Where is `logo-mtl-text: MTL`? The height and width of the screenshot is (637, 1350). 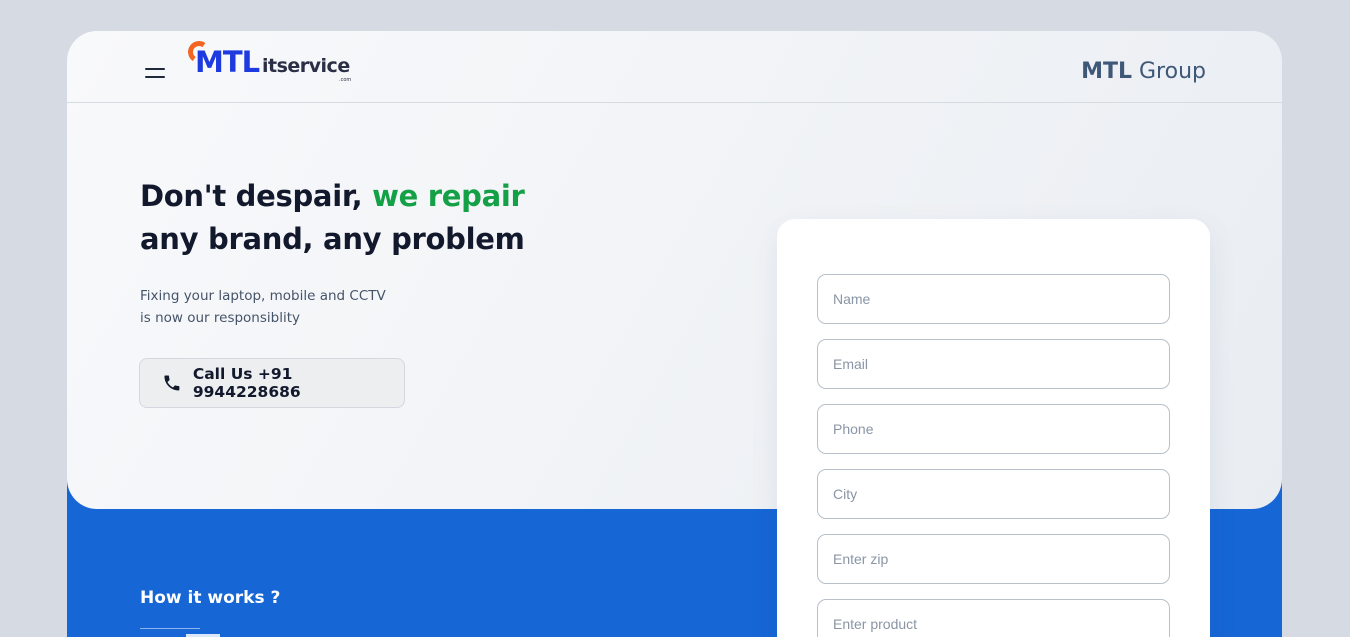
logo-mtl-text: MTL is located at coordinates (227, 62).